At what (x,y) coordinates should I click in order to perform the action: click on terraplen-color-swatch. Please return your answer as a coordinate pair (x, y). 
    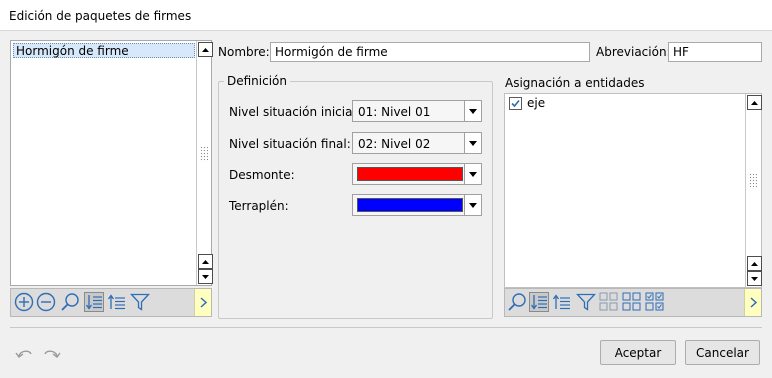
    Looking at the image, I should click on (410, 205).